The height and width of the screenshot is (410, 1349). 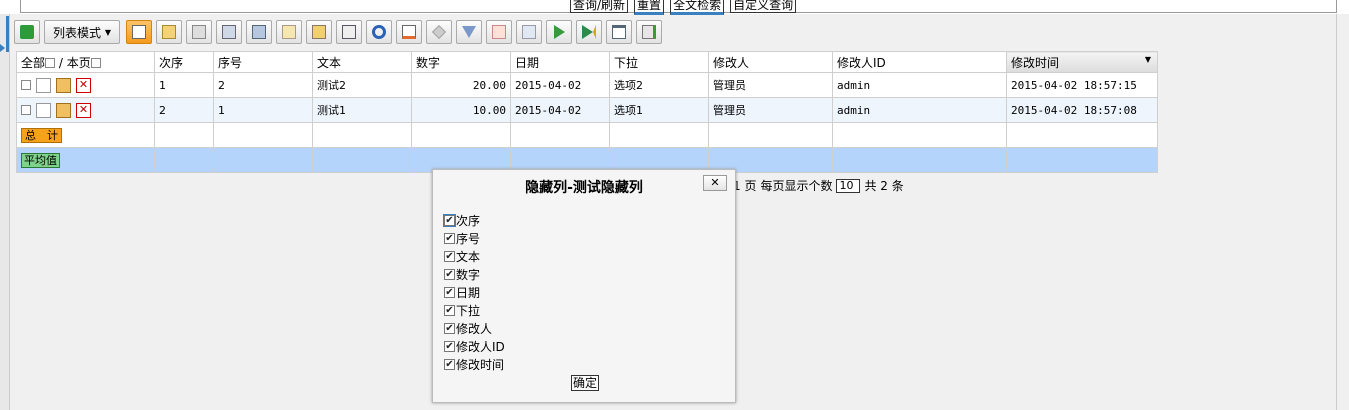 What do you see at coordinates (884, 186) in the screenshot?
I see `total-count: 共 2 条` at bounding box center [884, 186].